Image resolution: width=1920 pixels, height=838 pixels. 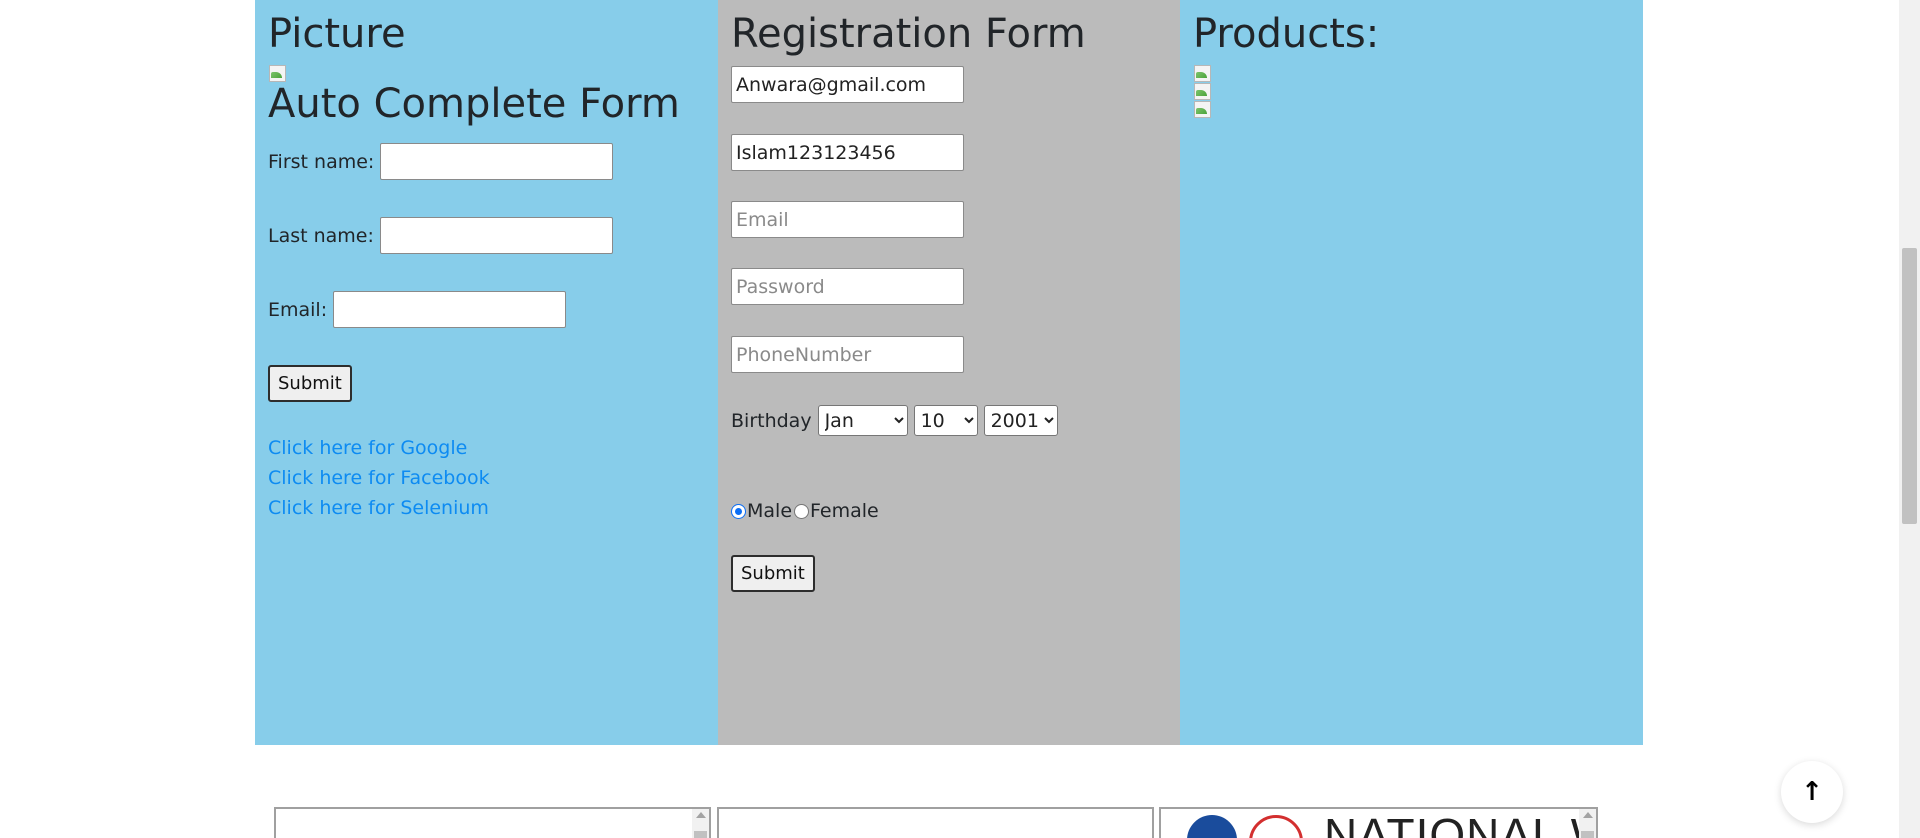 What do you see at coordinates (802, 511) in the screenshot?
I see `female-radio` at bounding box center [802, 511].